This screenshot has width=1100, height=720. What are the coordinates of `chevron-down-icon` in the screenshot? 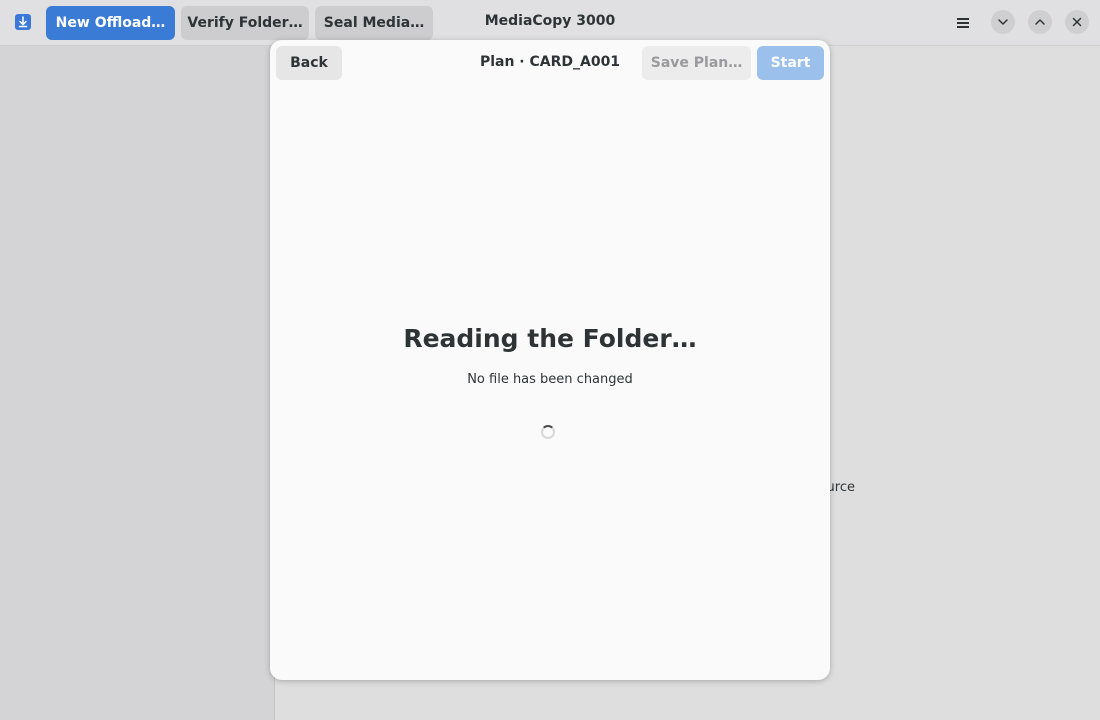 It's located at (1003, 22).